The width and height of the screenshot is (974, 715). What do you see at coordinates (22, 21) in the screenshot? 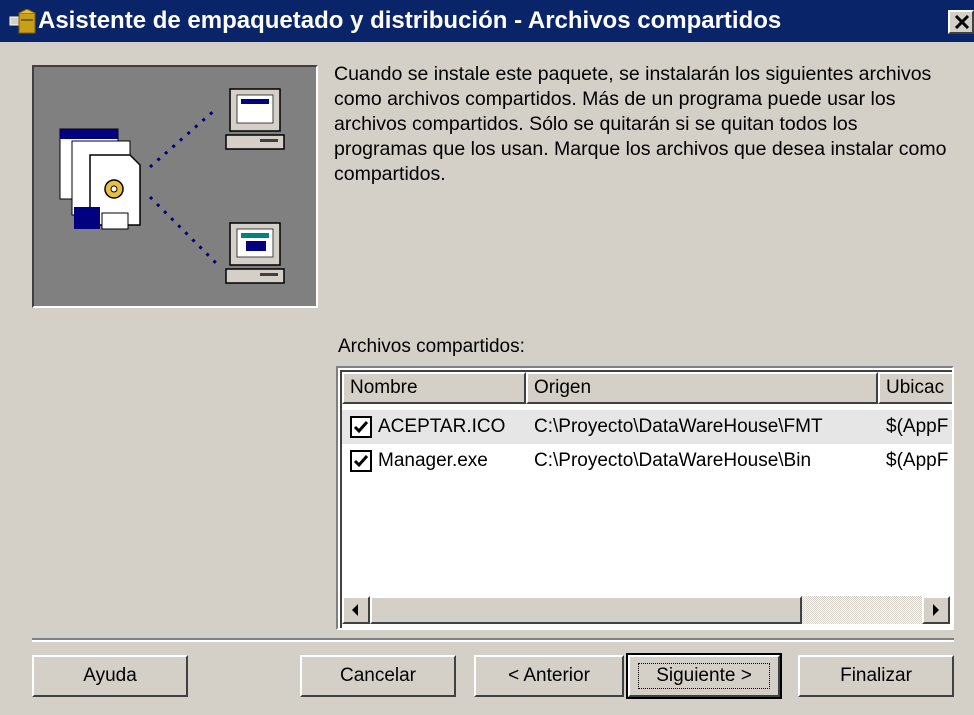
I see `package-wizard-icon` at bounding box center [22, 21].